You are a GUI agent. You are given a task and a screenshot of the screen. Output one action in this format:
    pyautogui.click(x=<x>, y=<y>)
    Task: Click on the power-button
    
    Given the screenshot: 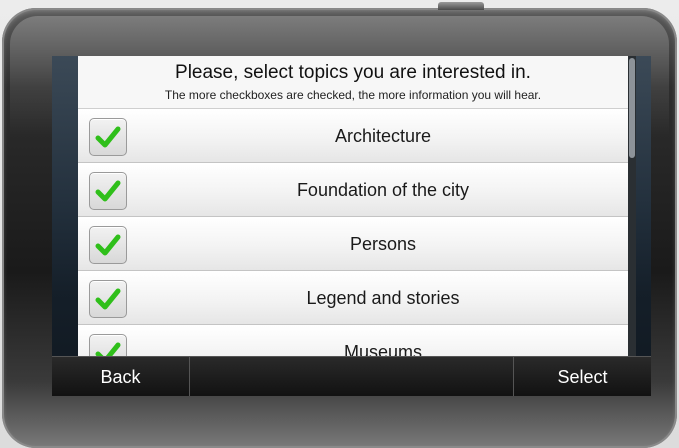 What is the action you would take?
    pyautogui.click(x=461, y=6)
    